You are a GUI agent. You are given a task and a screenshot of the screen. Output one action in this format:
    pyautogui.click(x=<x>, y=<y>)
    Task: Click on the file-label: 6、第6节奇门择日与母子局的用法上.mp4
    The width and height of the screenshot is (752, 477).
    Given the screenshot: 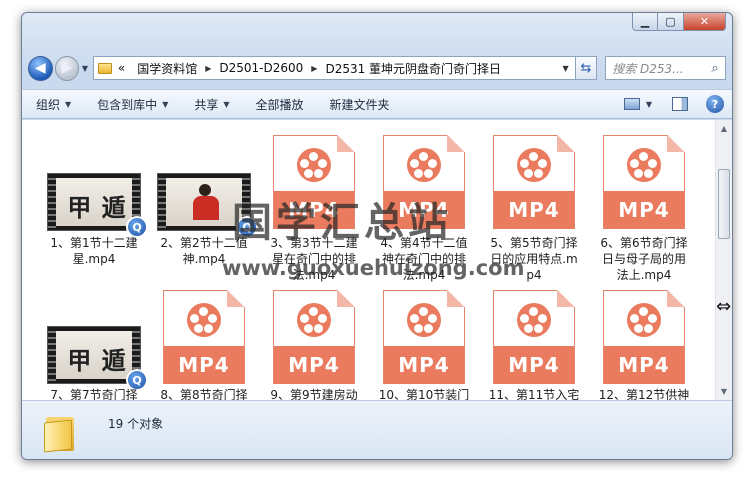 What is the action you would take?
    pyautogui.click(x=644, y=259)
    